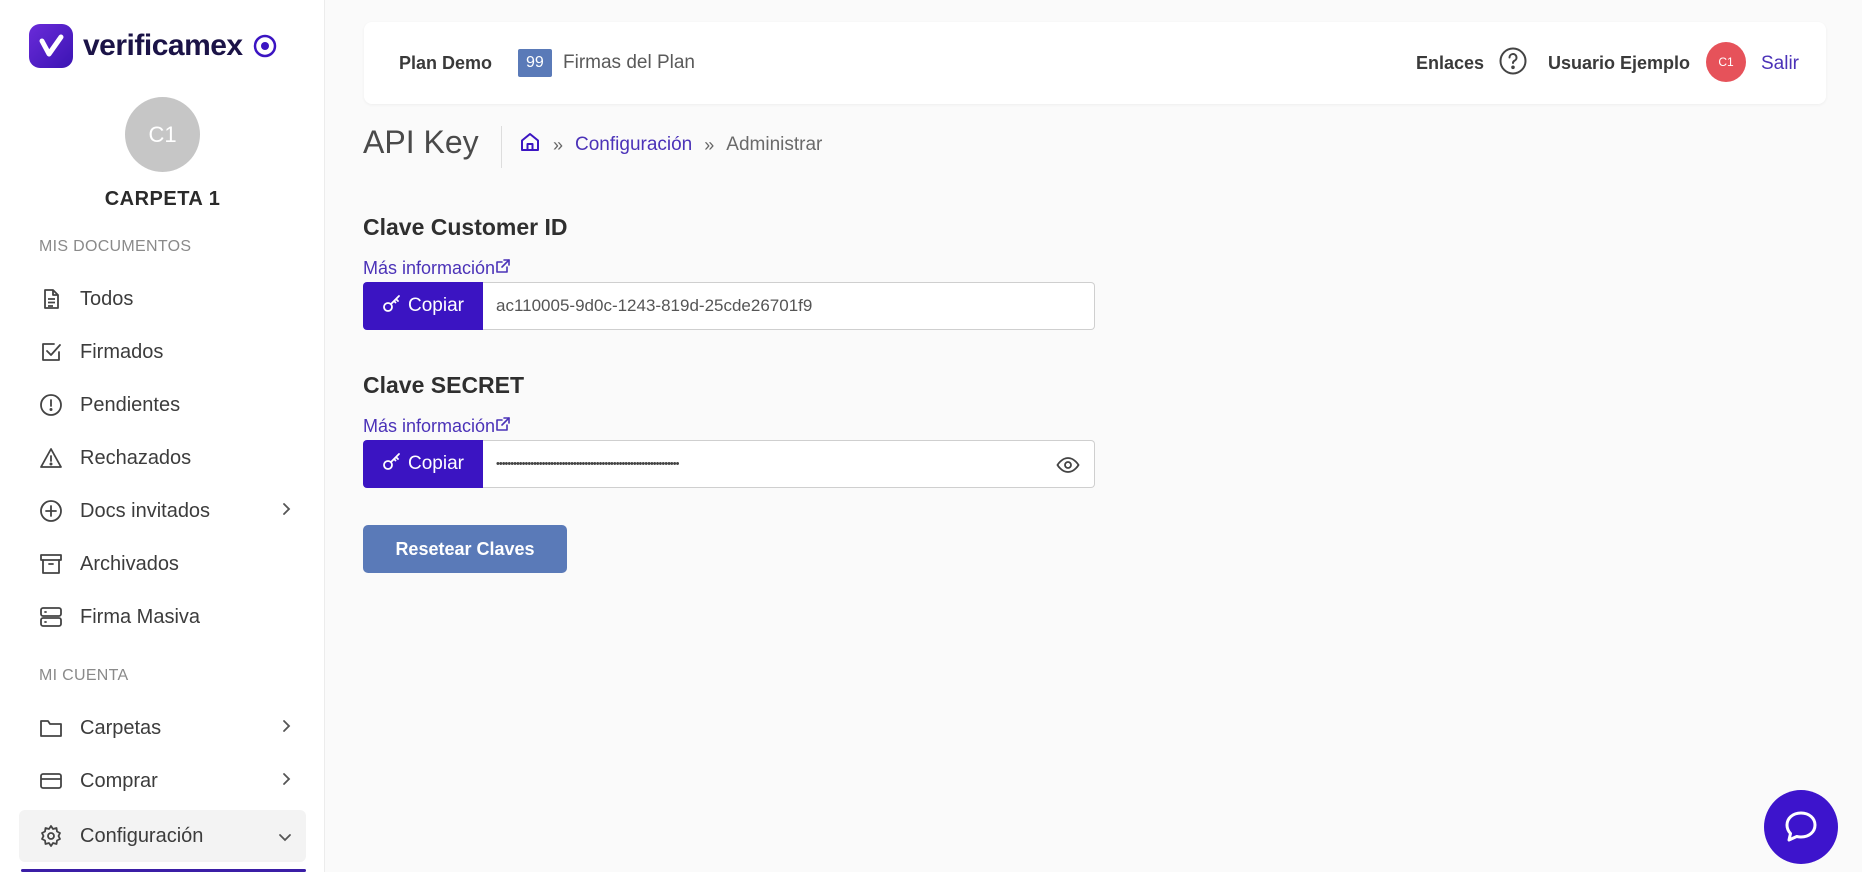 This screenshot has height=872, width=1862. I want to click on folder-avatar: C1, so click(162, 134).